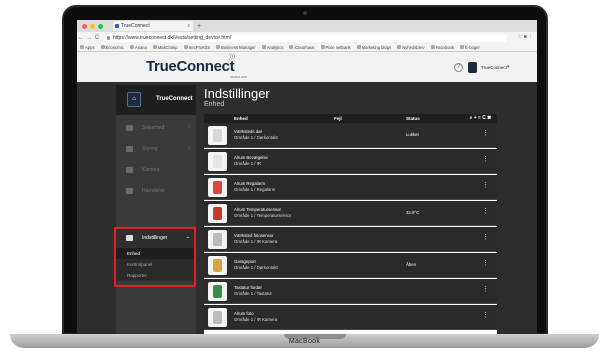 The height and width of the screenshot is (356, 609). Describe the element at coordinates (480, 118) in the screenshot. I see `table-toolbar-icons: ⌕ + ≈ C ✖` at that location.